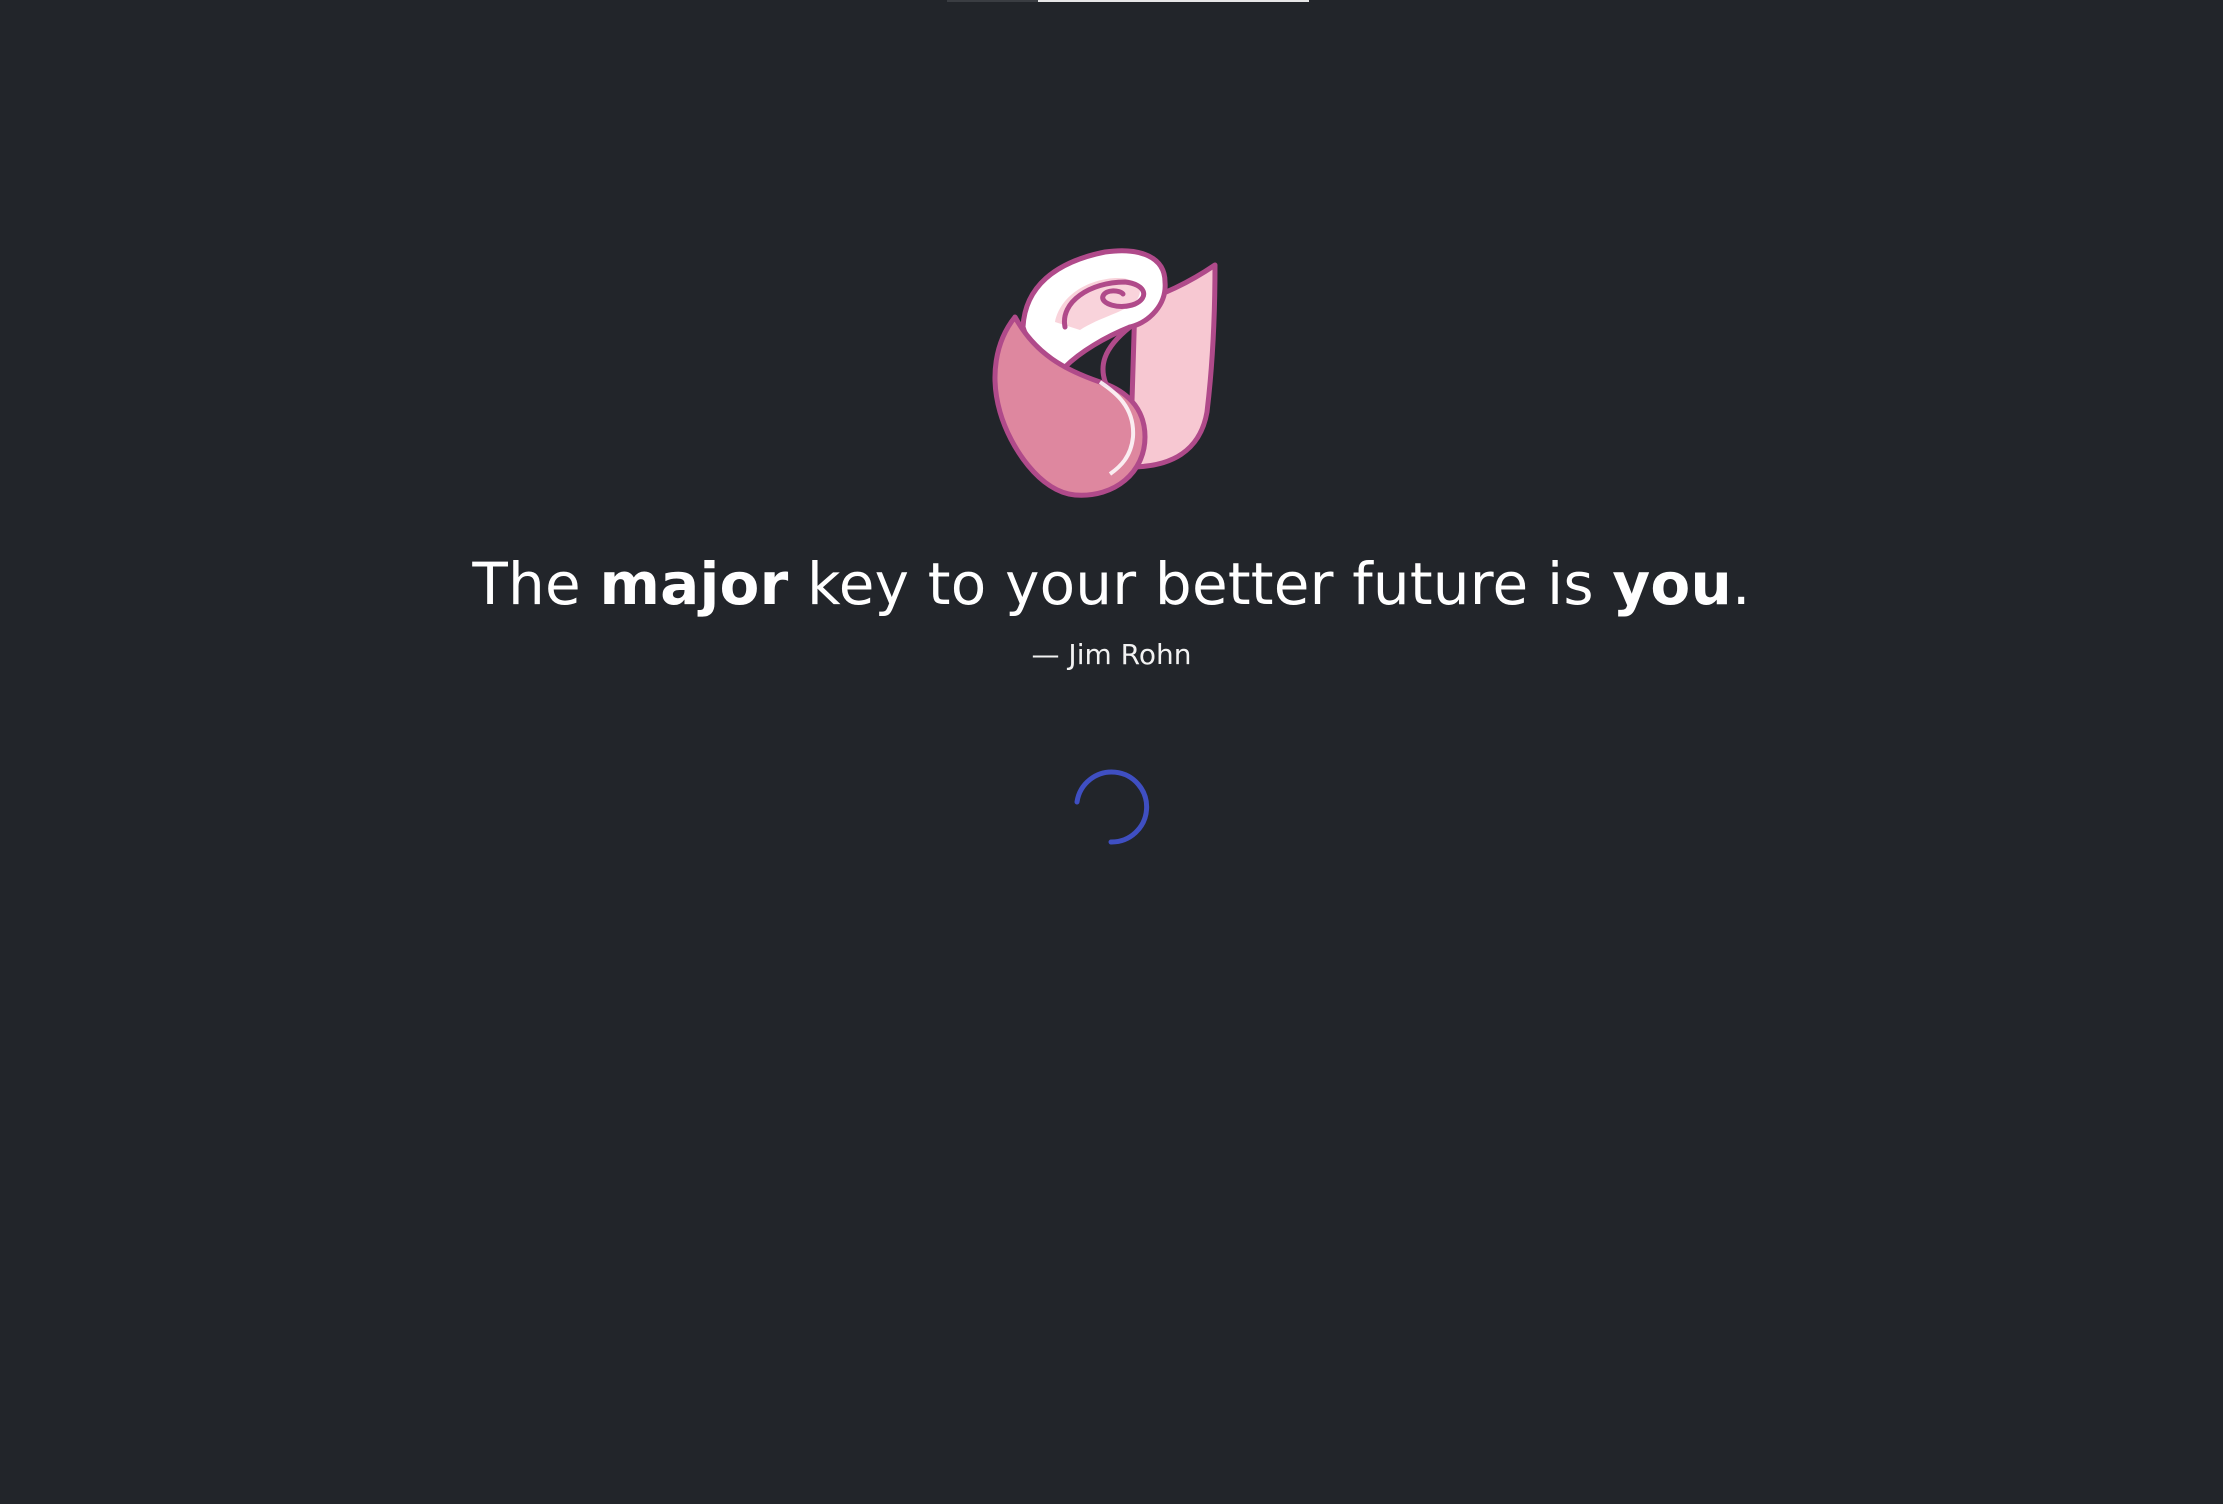 This screenshot has width=2223, height=1504. Describe the element at coordinates (1105, 373) in the screenshot. I see `rose-icon` at that location.